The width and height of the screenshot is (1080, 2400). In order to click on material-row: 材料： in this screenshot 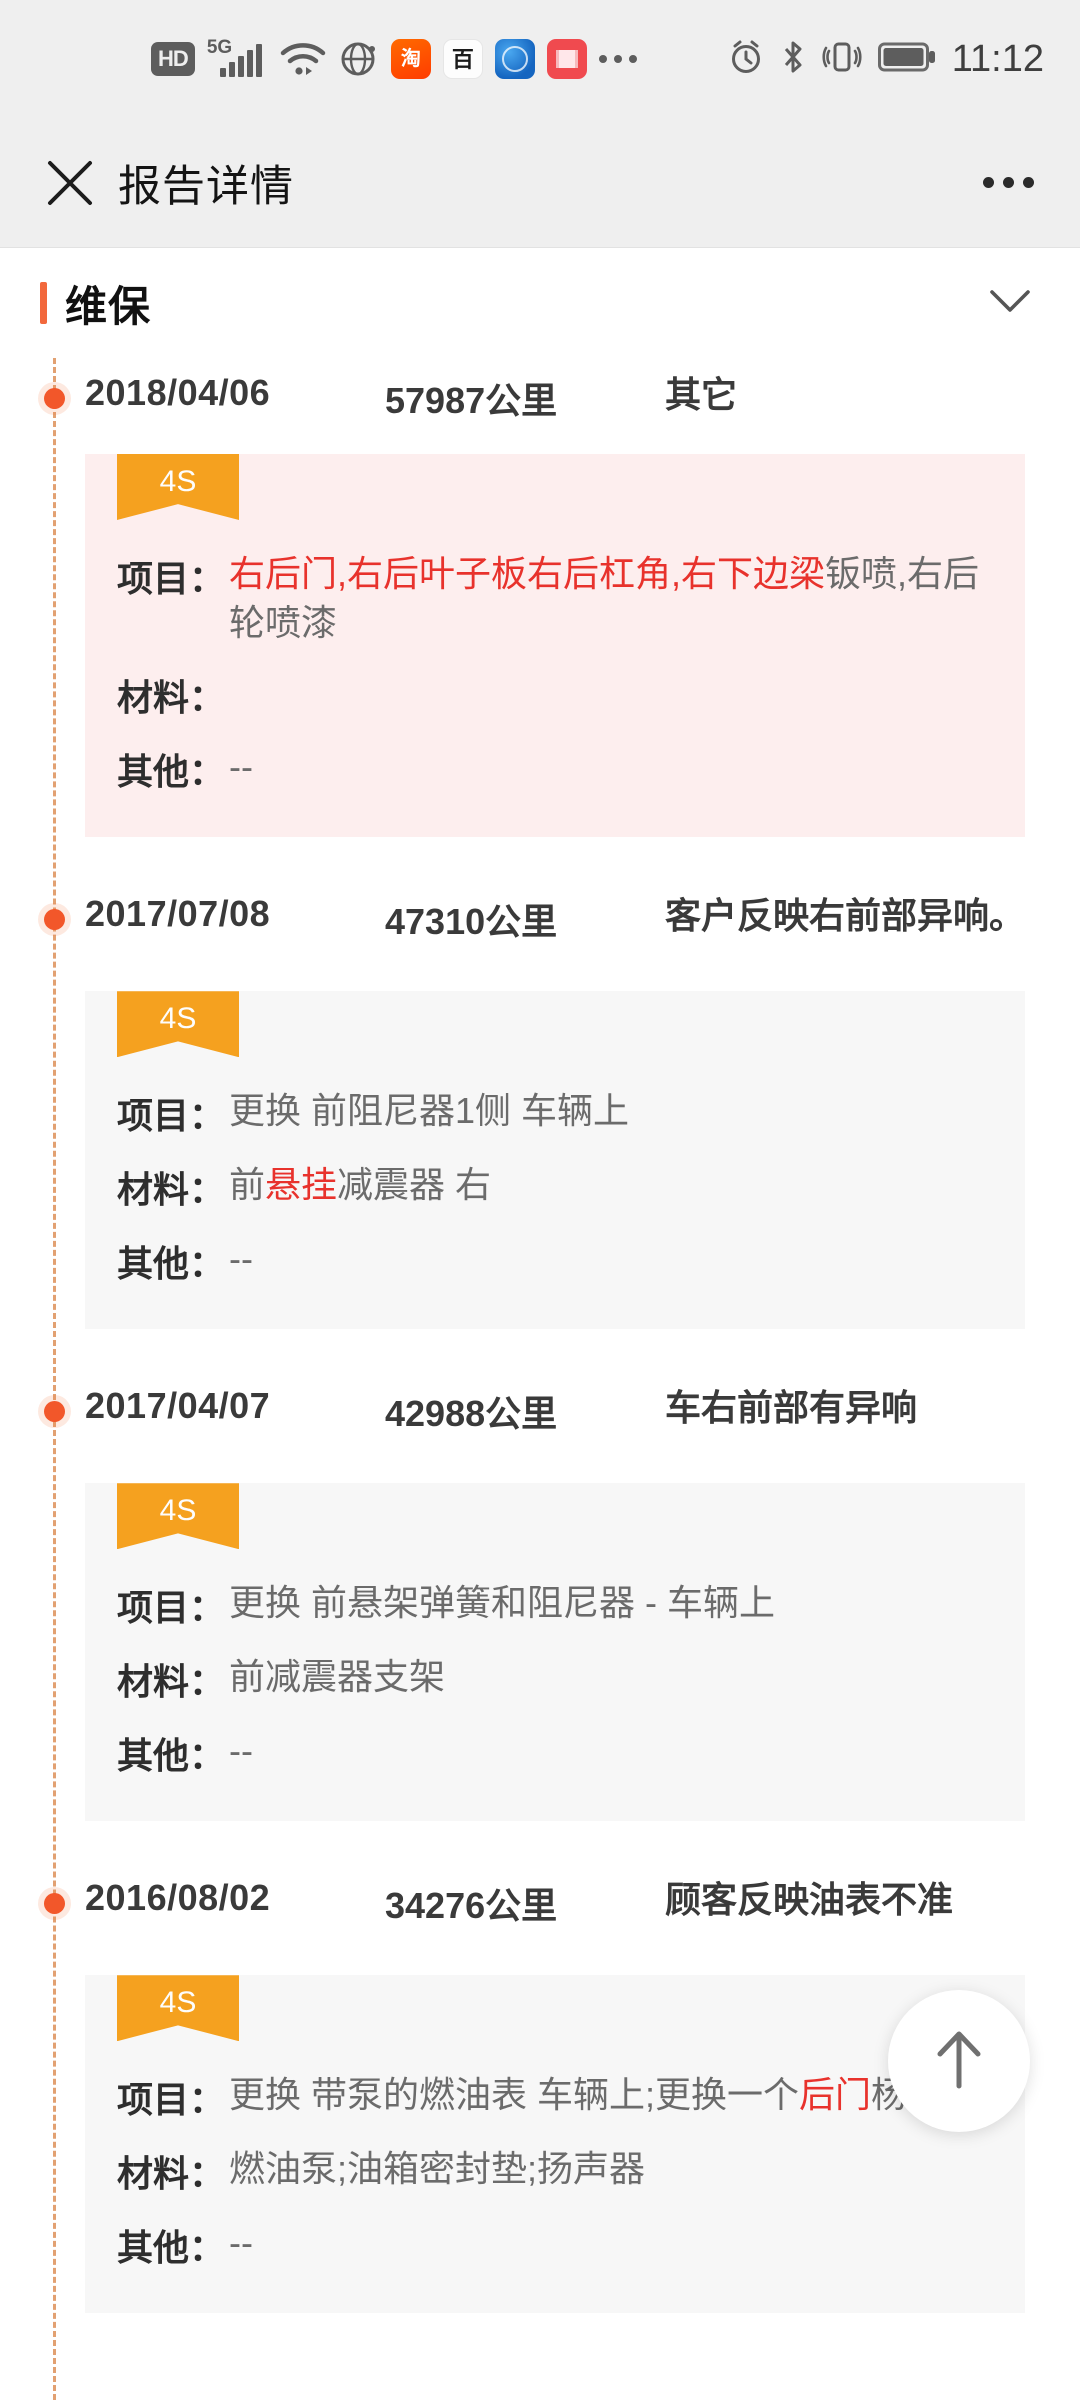, I will do `click(555, 695)`.